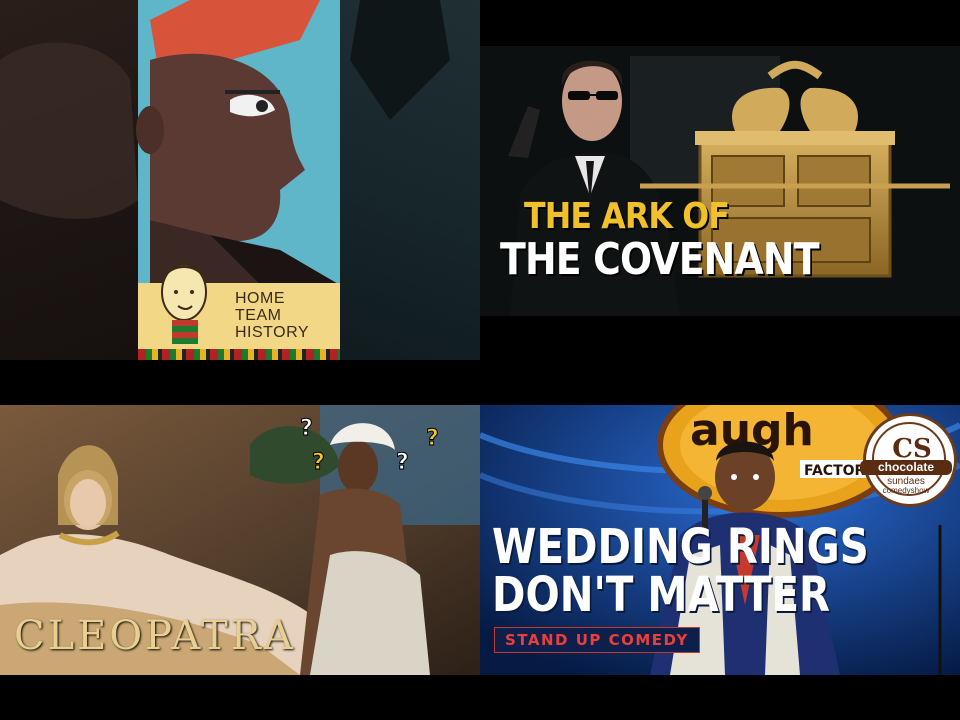 The image size is (960, 720). What do you see at coordinates (660, 259) in the screenshot?
I see `title-line-2: THE COVENANT` at bounding box center [660, 259].